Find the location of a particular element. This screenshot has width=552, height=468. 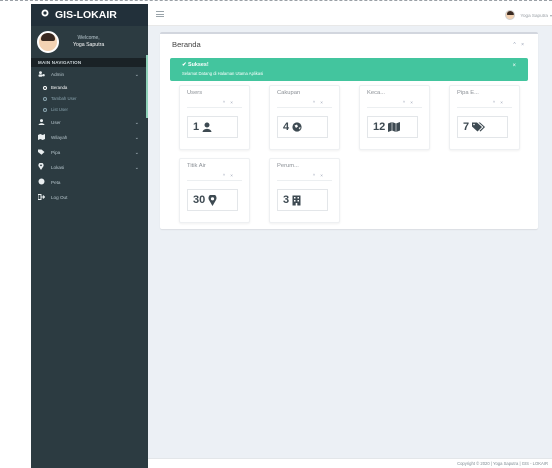

stat-card-perumahan: Perum... ^ × 3 is located at coordinates (304, 190).